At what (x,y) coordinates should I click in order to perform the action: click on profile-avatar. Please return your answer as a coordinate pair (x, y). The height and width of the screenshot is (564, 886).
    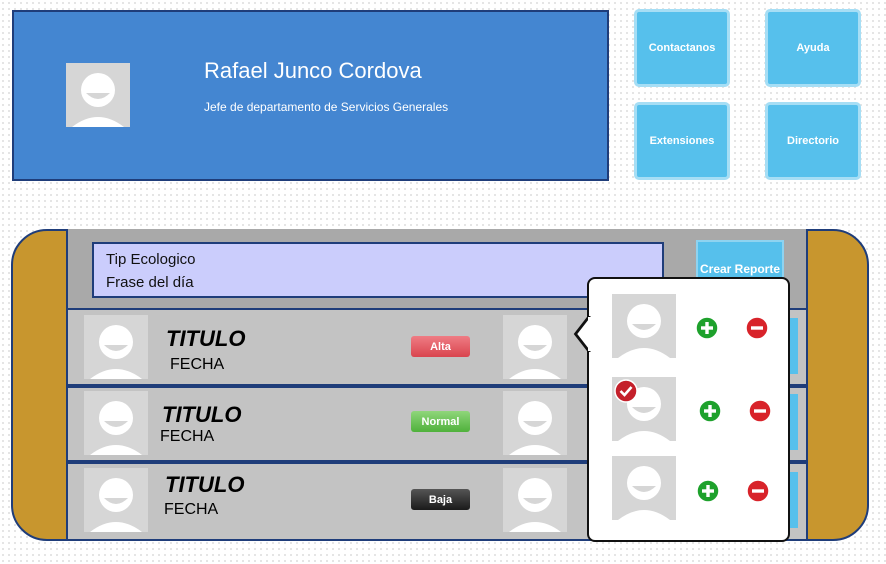
    Looking at the image, I should click on (98, 95).